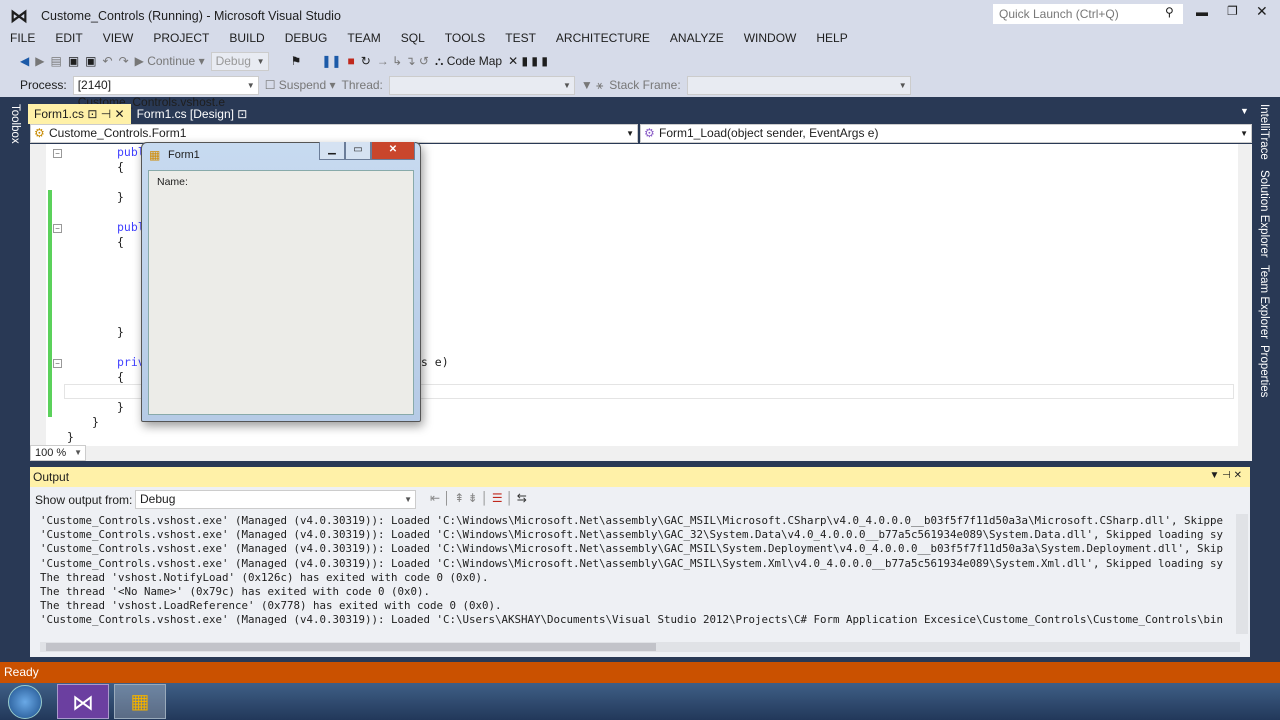  I want to click on taskbar-visual-studio: ⋈, so click(83, 701).